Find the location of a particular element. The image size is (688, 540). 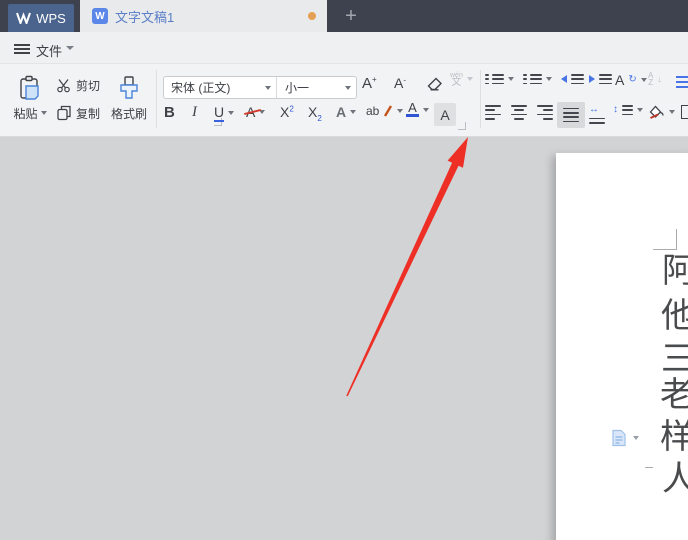

floating-options-button is located at coordinates (625, 438).